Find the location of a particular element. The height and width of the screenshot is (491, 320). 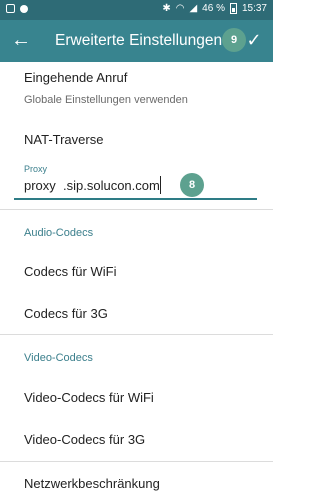

annotation-badge-8: 8 is located at coordinates (192, 185).